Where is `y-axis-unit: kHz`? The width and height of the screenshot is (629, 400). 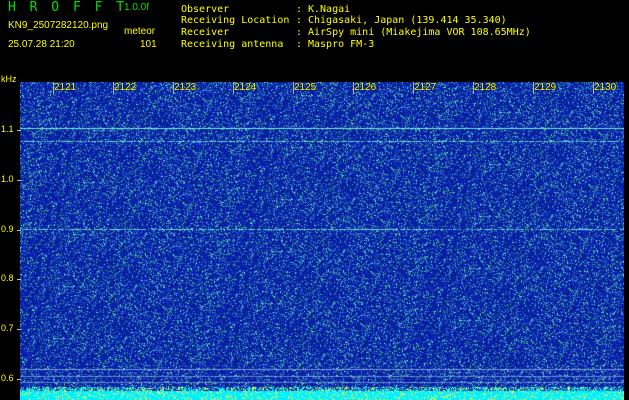
y-axis-unit: kHz is located at coordinates (9, 79).